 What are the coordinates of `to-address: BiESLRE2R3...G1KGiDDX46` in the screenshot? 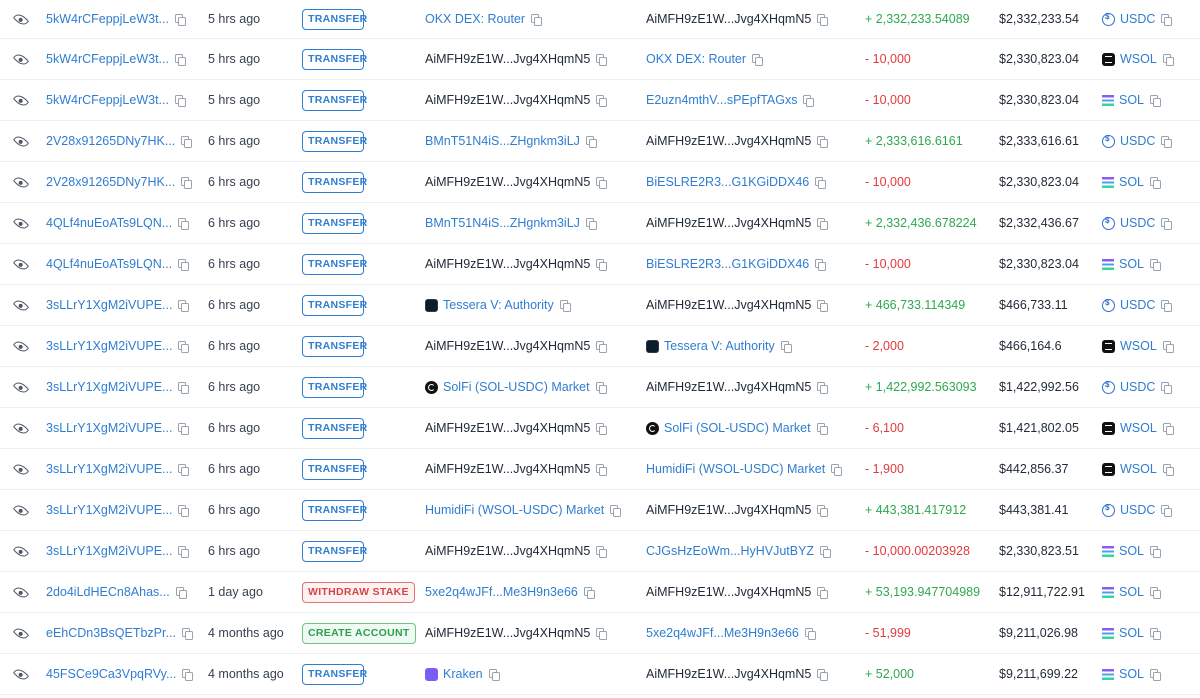 It's located at (727, 182).